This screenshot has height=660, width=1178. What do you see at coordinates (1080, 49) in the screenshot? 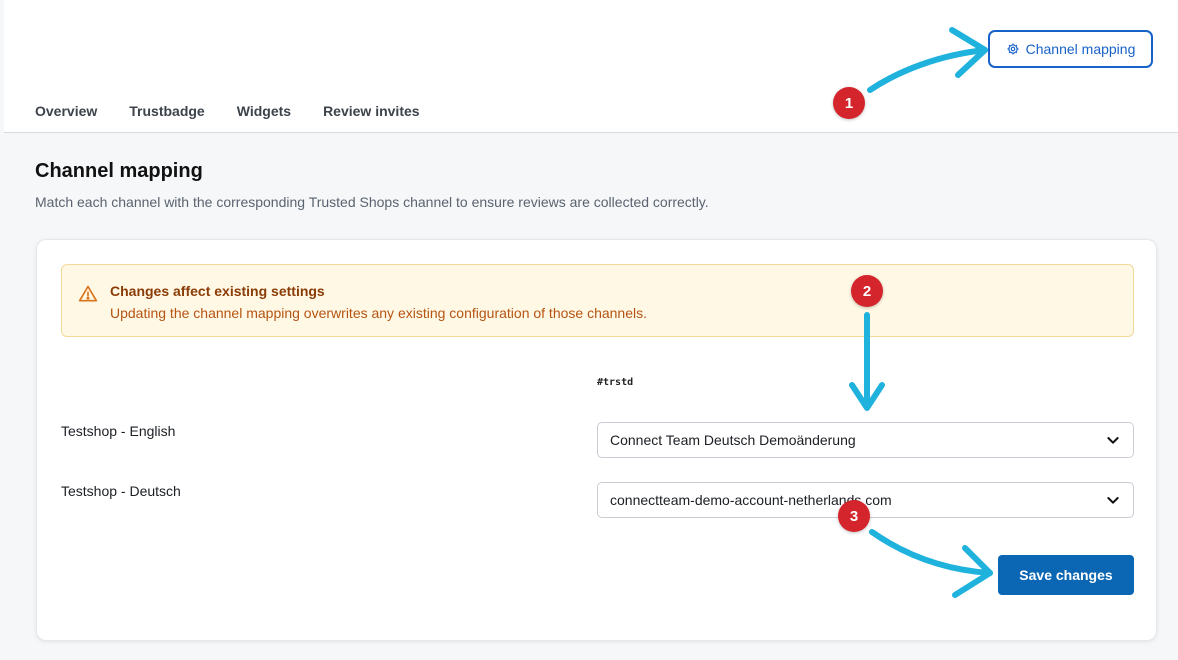
I see `channel-mapping-button-label: Channel mapping` at bounding box center [1080, 49].